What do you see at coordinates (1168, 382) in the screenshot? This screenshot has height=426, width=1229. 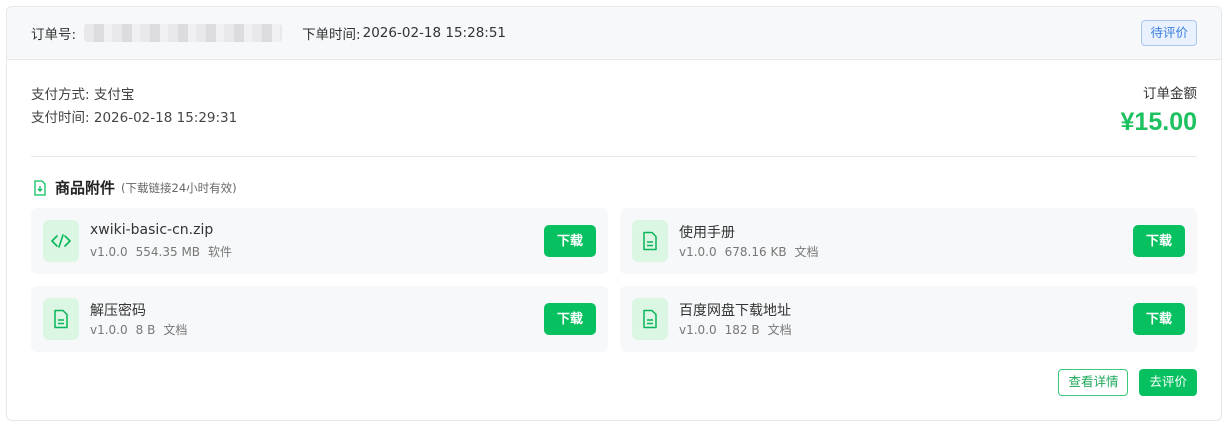 I see `review-button: 去评价` at bounding box center [1168, 382].